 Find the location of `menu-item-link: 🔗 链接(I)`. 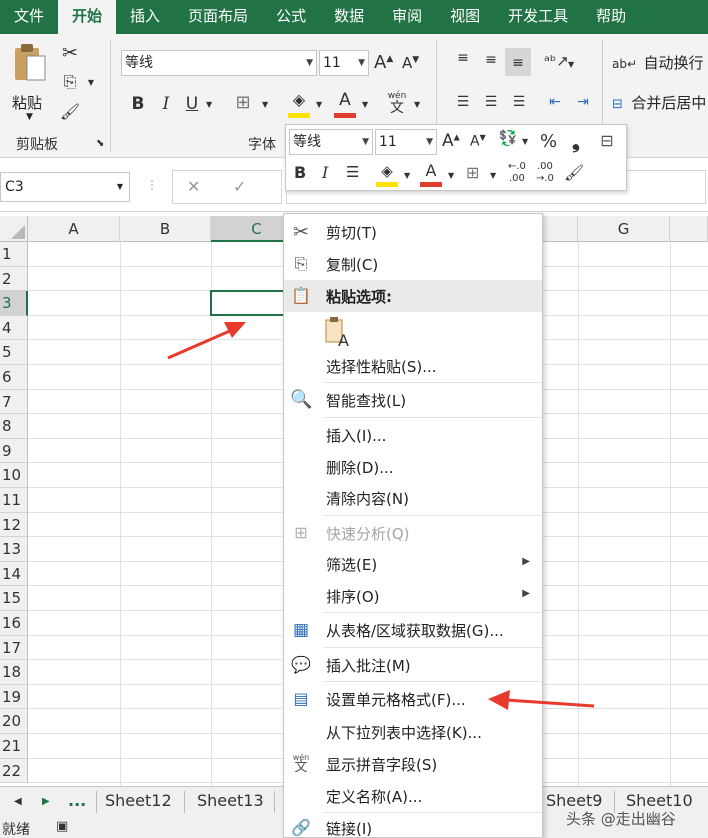

menu-item-link: 🔗 链接(I) is located at coordinates (413, 825).